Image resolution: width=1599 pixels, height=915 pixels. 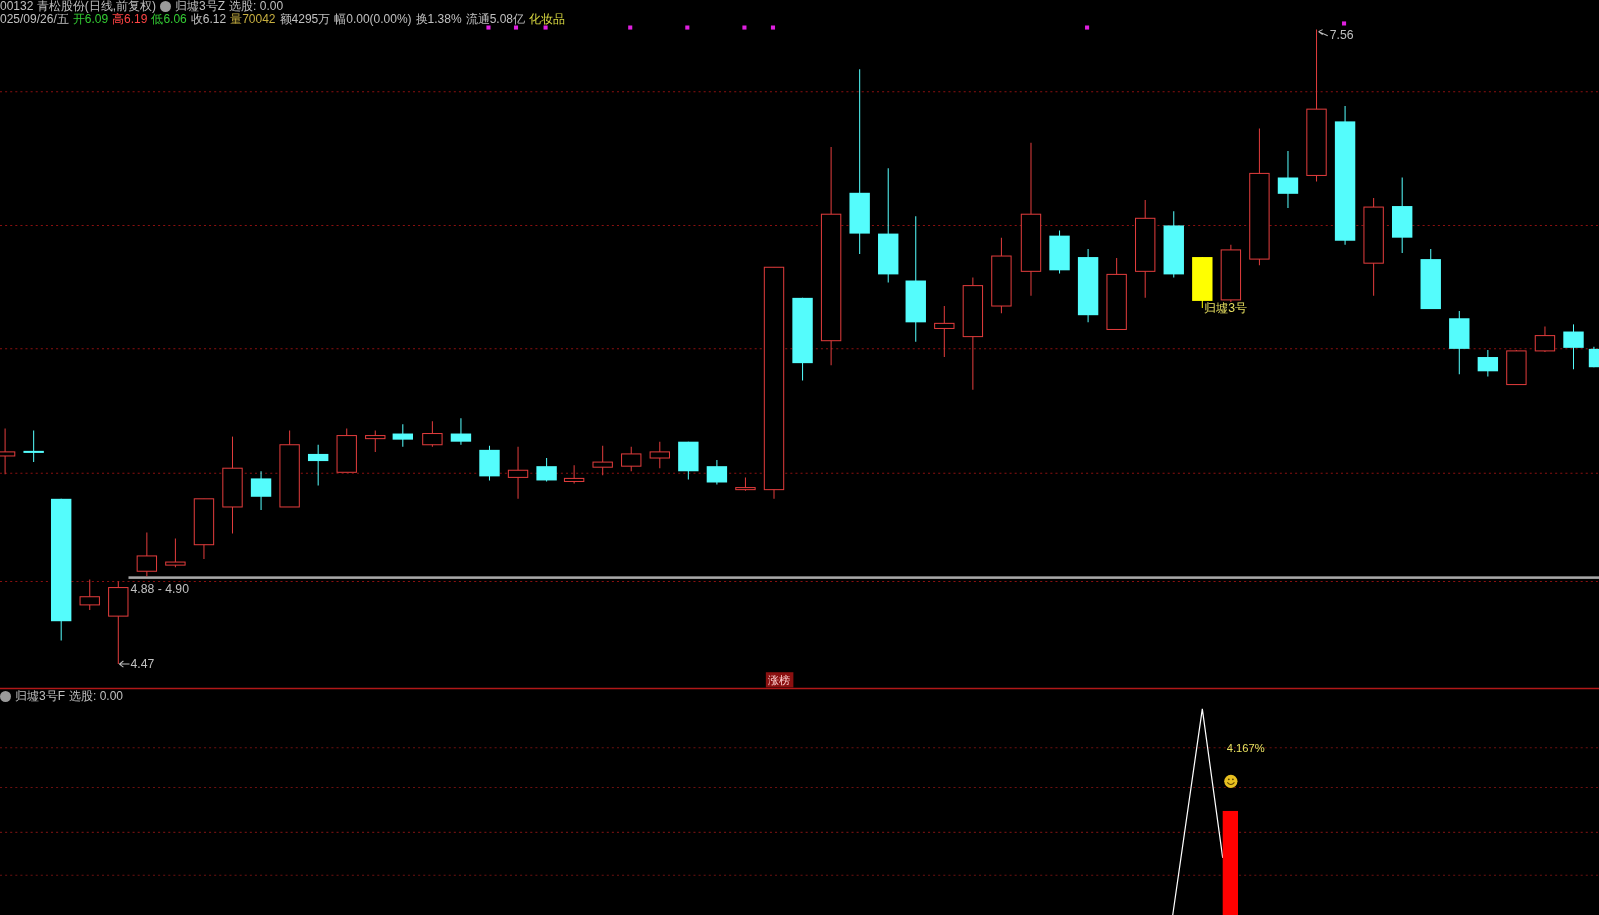 I want to click on signal-label: 归墟3号, so click(x=1226, y=308).